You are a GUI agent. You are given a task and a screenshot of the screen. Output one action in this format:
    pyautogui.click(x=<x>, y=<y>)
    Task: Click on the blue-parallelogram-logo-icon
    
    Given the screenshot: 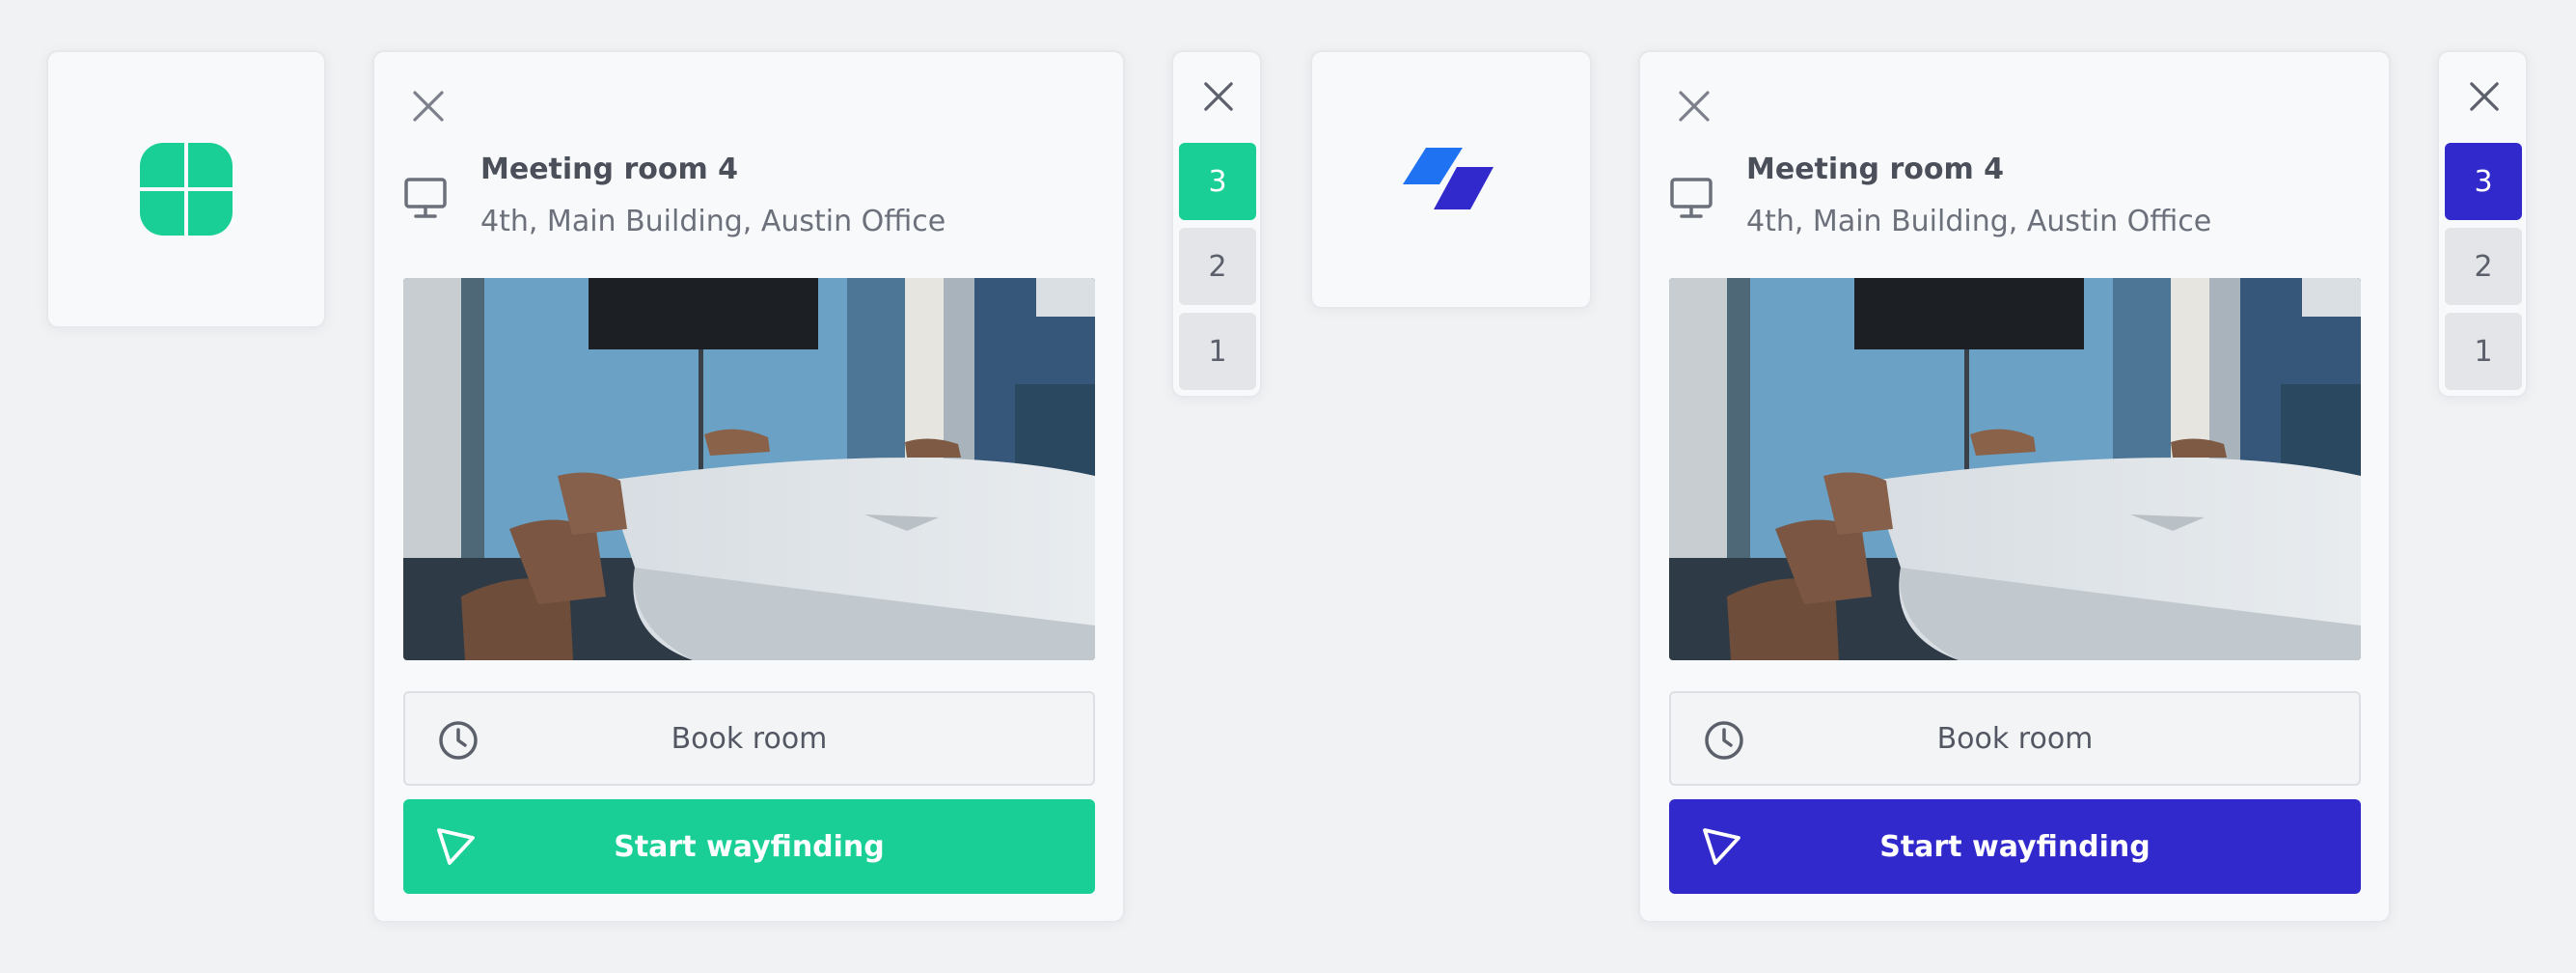 What is the action you would take?
    pyautogui.click(x=1448, y=178)
    